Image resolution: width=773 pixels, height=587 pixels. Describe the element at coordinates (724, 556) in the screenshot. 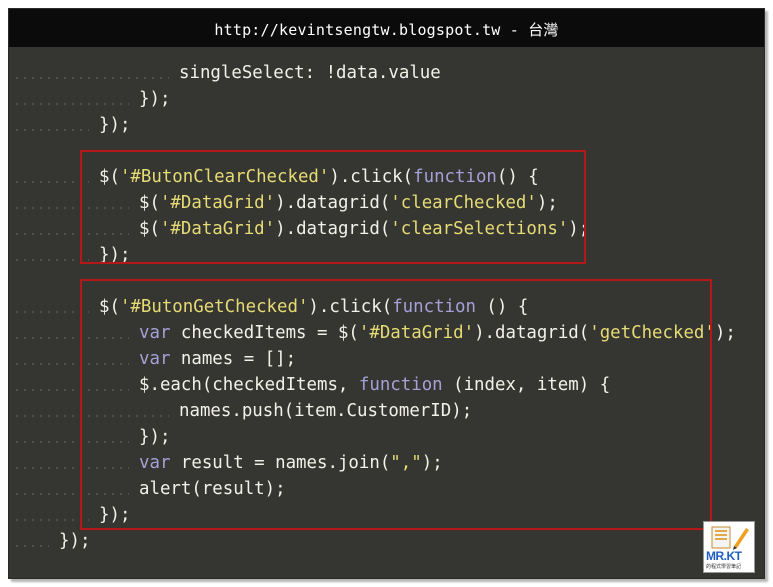

I see `logo-brand-text: MR.KT` at that location.